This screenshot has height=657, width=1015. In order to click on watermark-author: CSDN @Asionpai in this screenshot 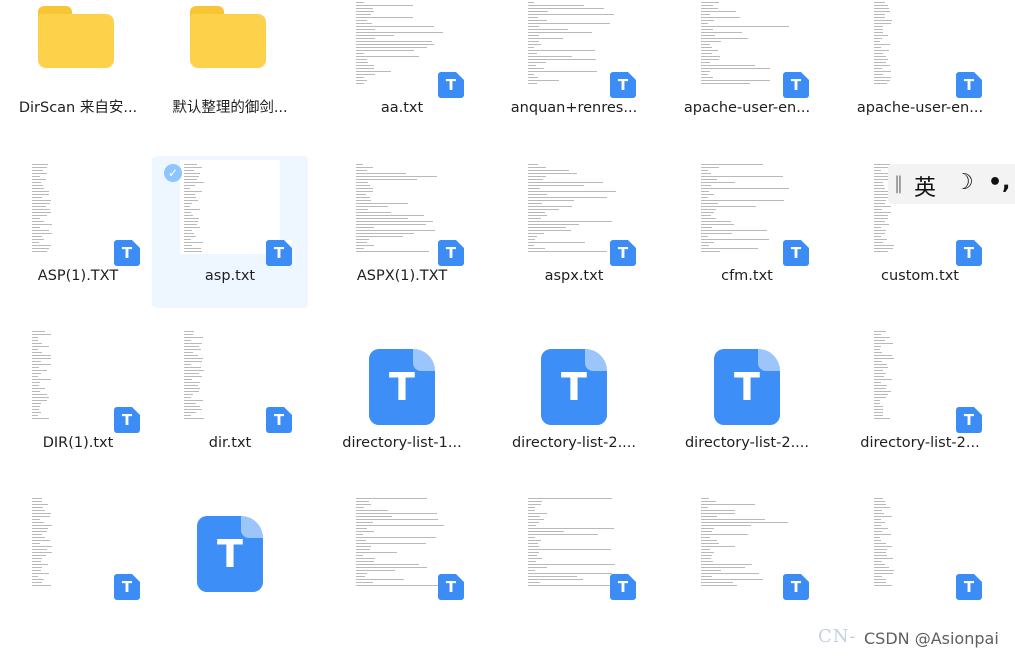, I will do `click(931, 638)`.